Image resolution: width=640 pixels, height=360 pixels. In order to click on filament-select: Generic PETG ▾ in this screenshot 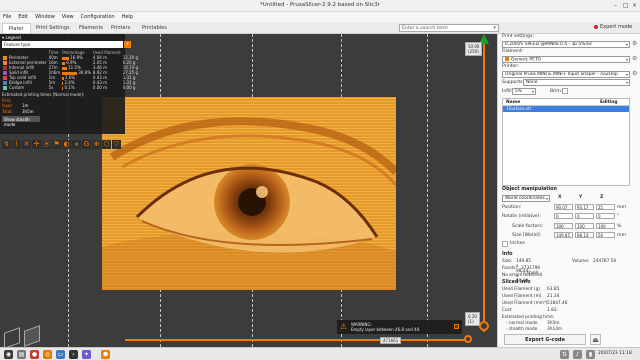, I will do `click(566, 59)`.